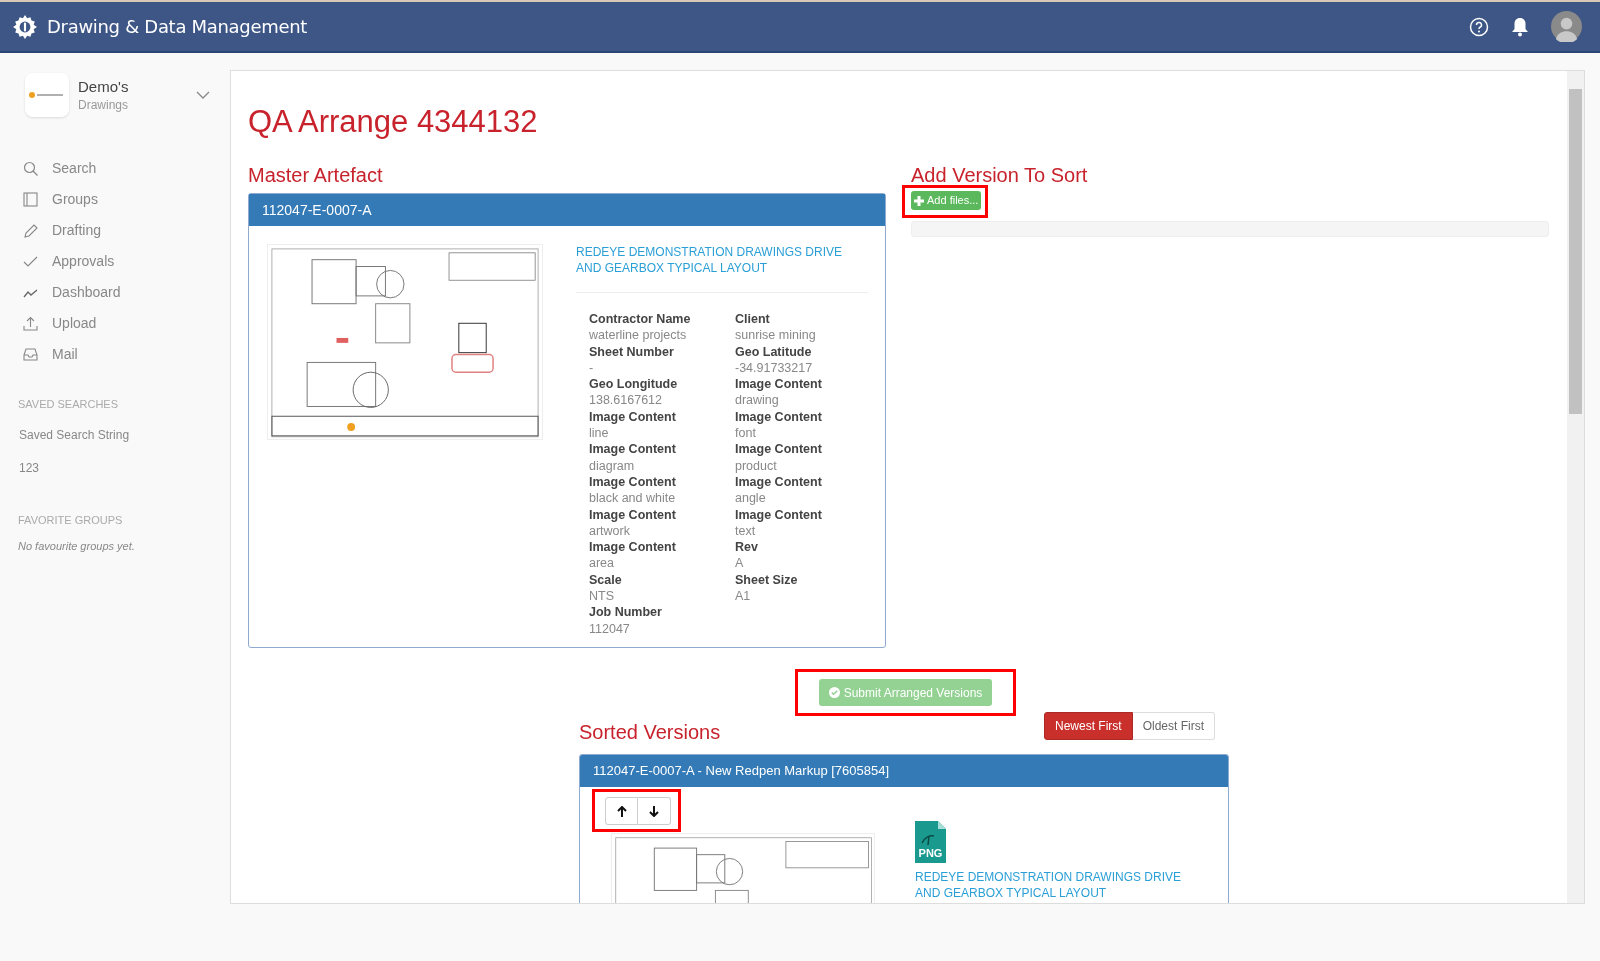  Describe the element at coordinates (30, 199) in the screenshot. I see `book-icon` at that location.